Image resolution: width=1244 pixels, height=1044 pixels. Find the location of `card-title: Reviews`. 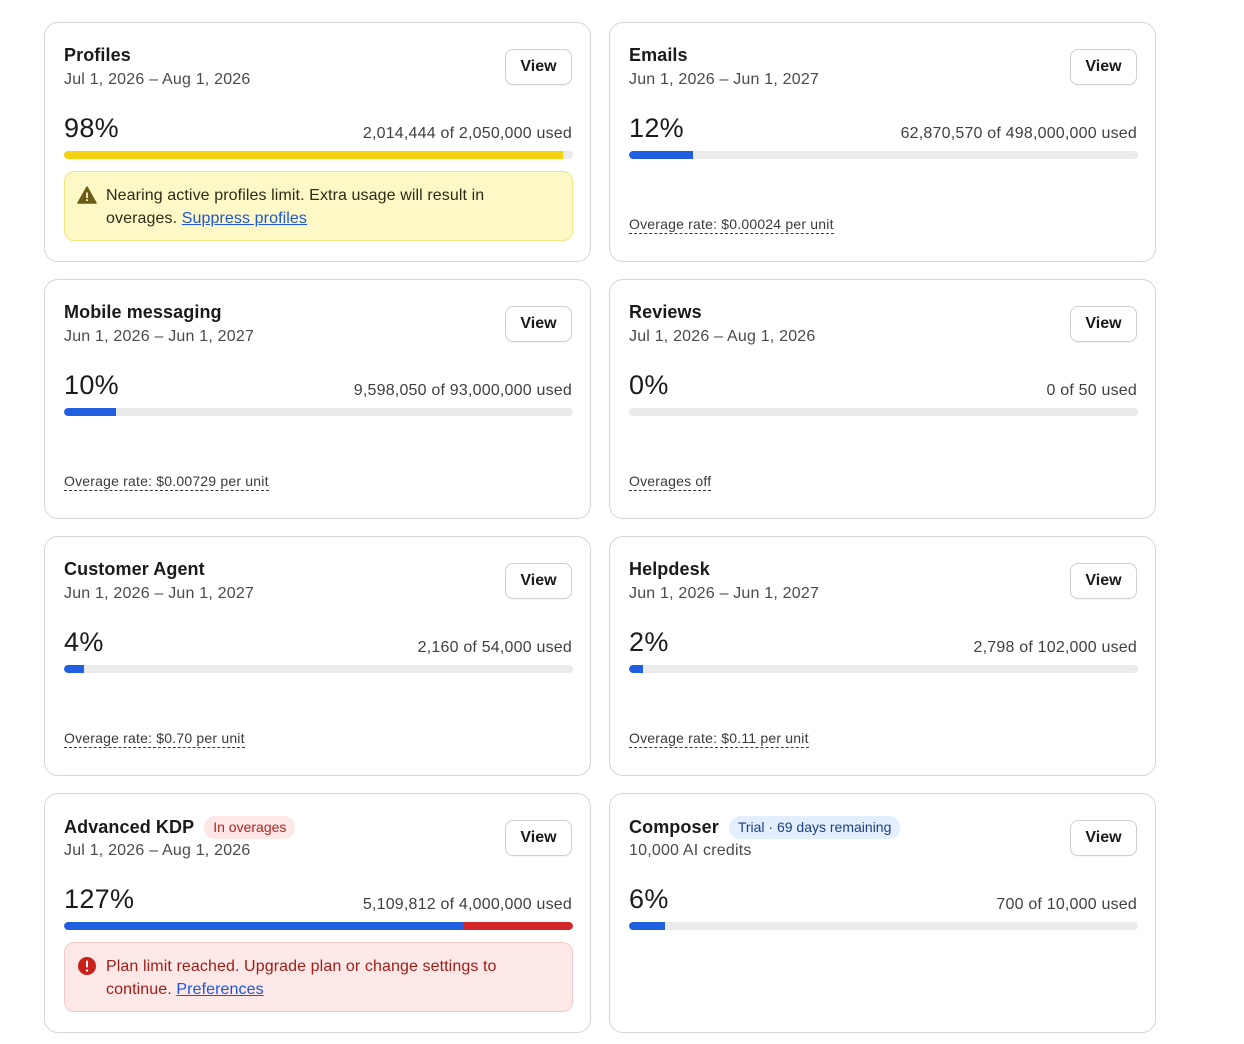

card-title: Reviews is located at coordinates (665, 312).